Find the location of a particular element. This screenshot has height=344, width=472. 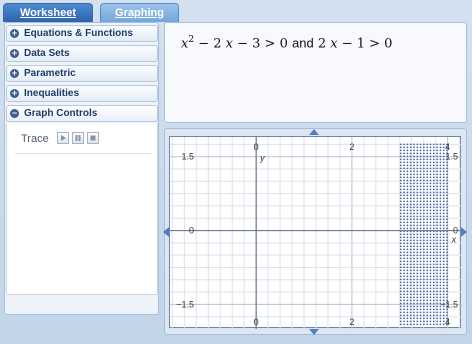

tab-worksheet: Worksheet is located at coordinates (48, 12).